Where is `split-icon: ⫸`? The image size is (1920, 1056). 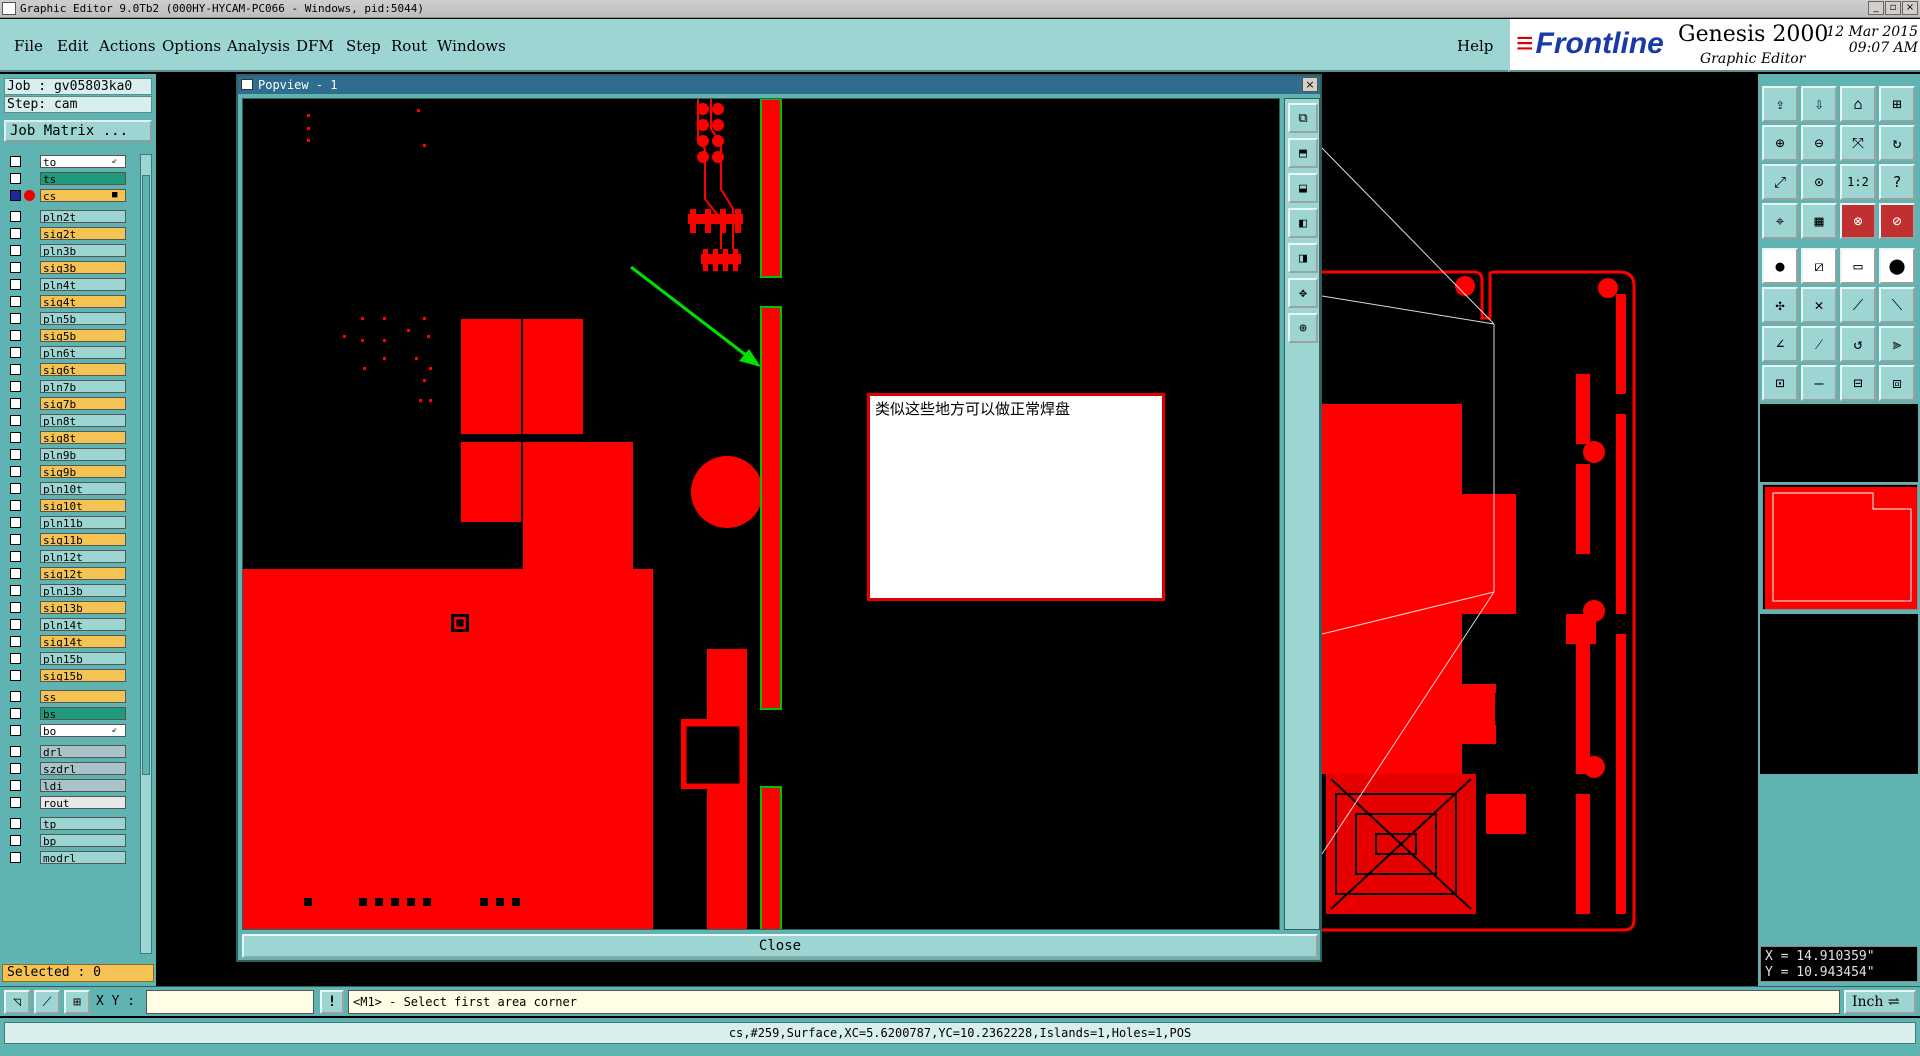 split-icon: ⫸ is located at coordinates (1897, 344).